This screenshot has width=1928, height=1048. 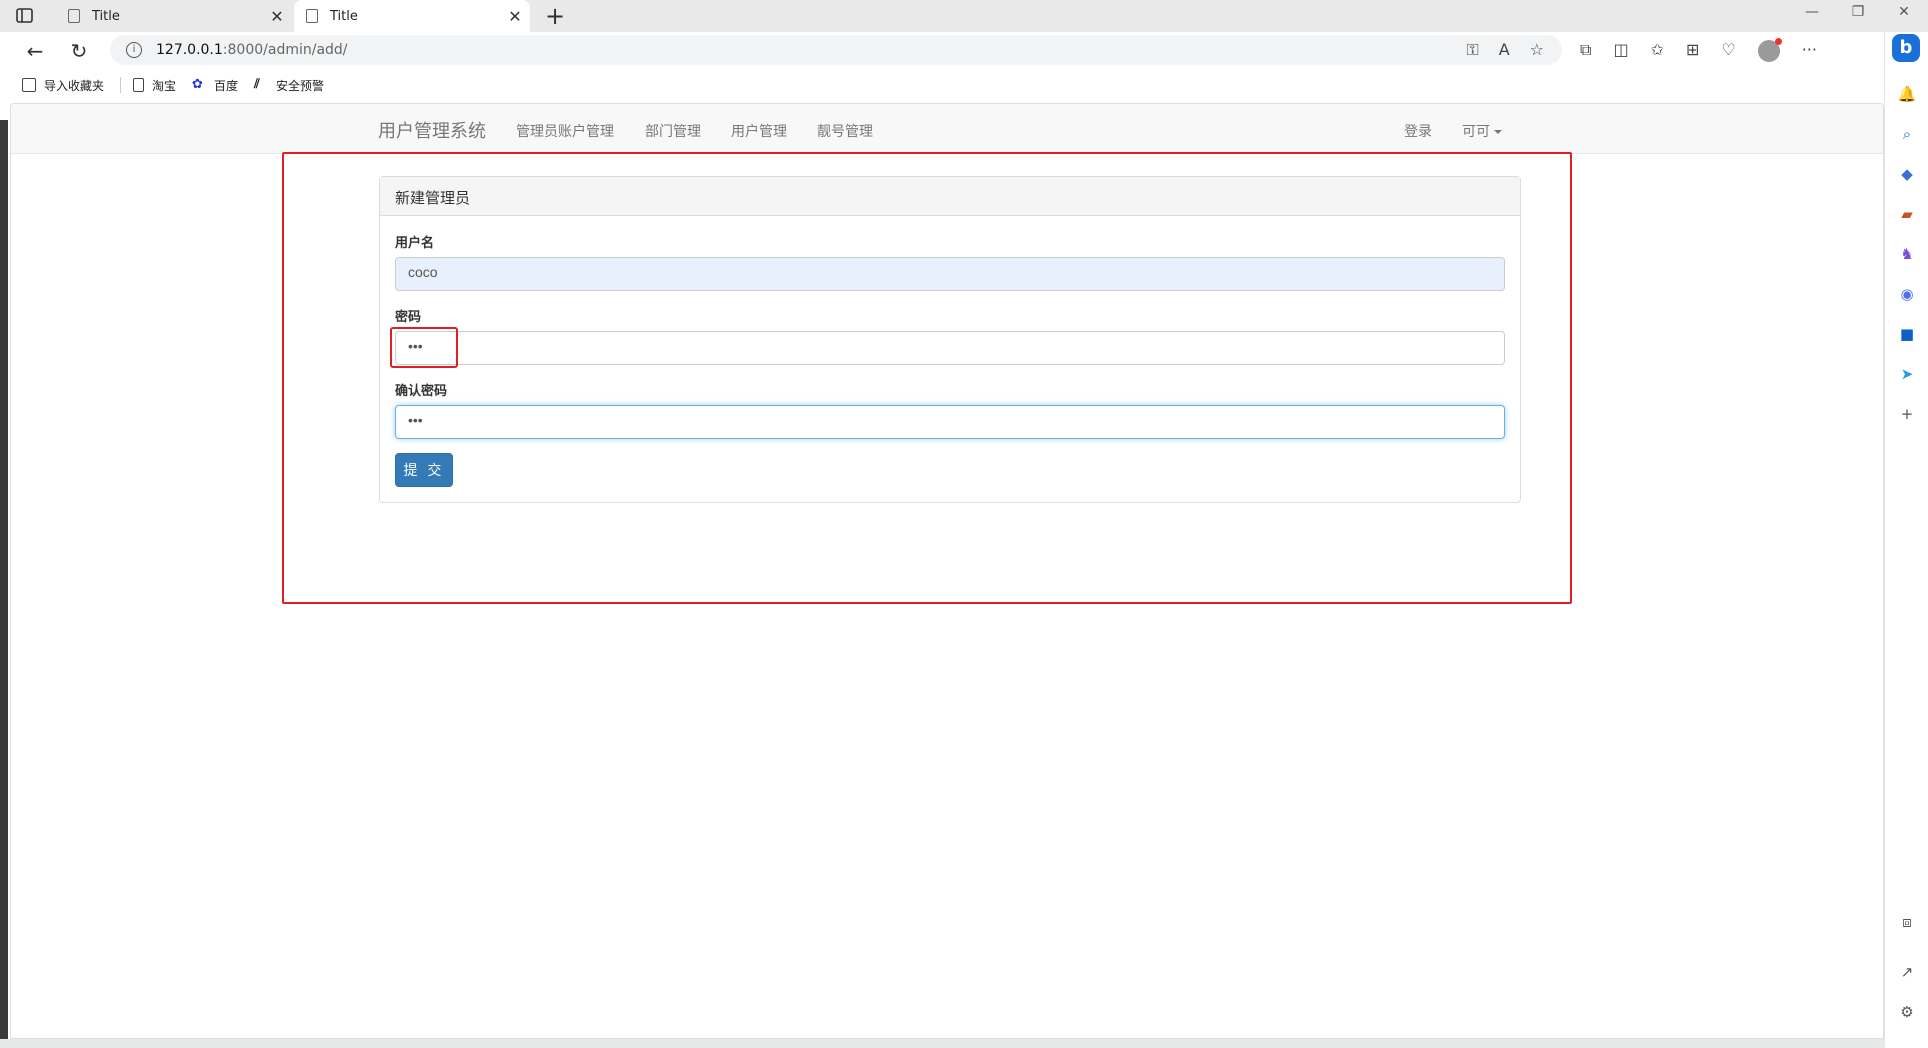 What do you see at coordinates (121, 85) in the screenshot?
I see `bookmark-separator` at bounding box center [121, 85].